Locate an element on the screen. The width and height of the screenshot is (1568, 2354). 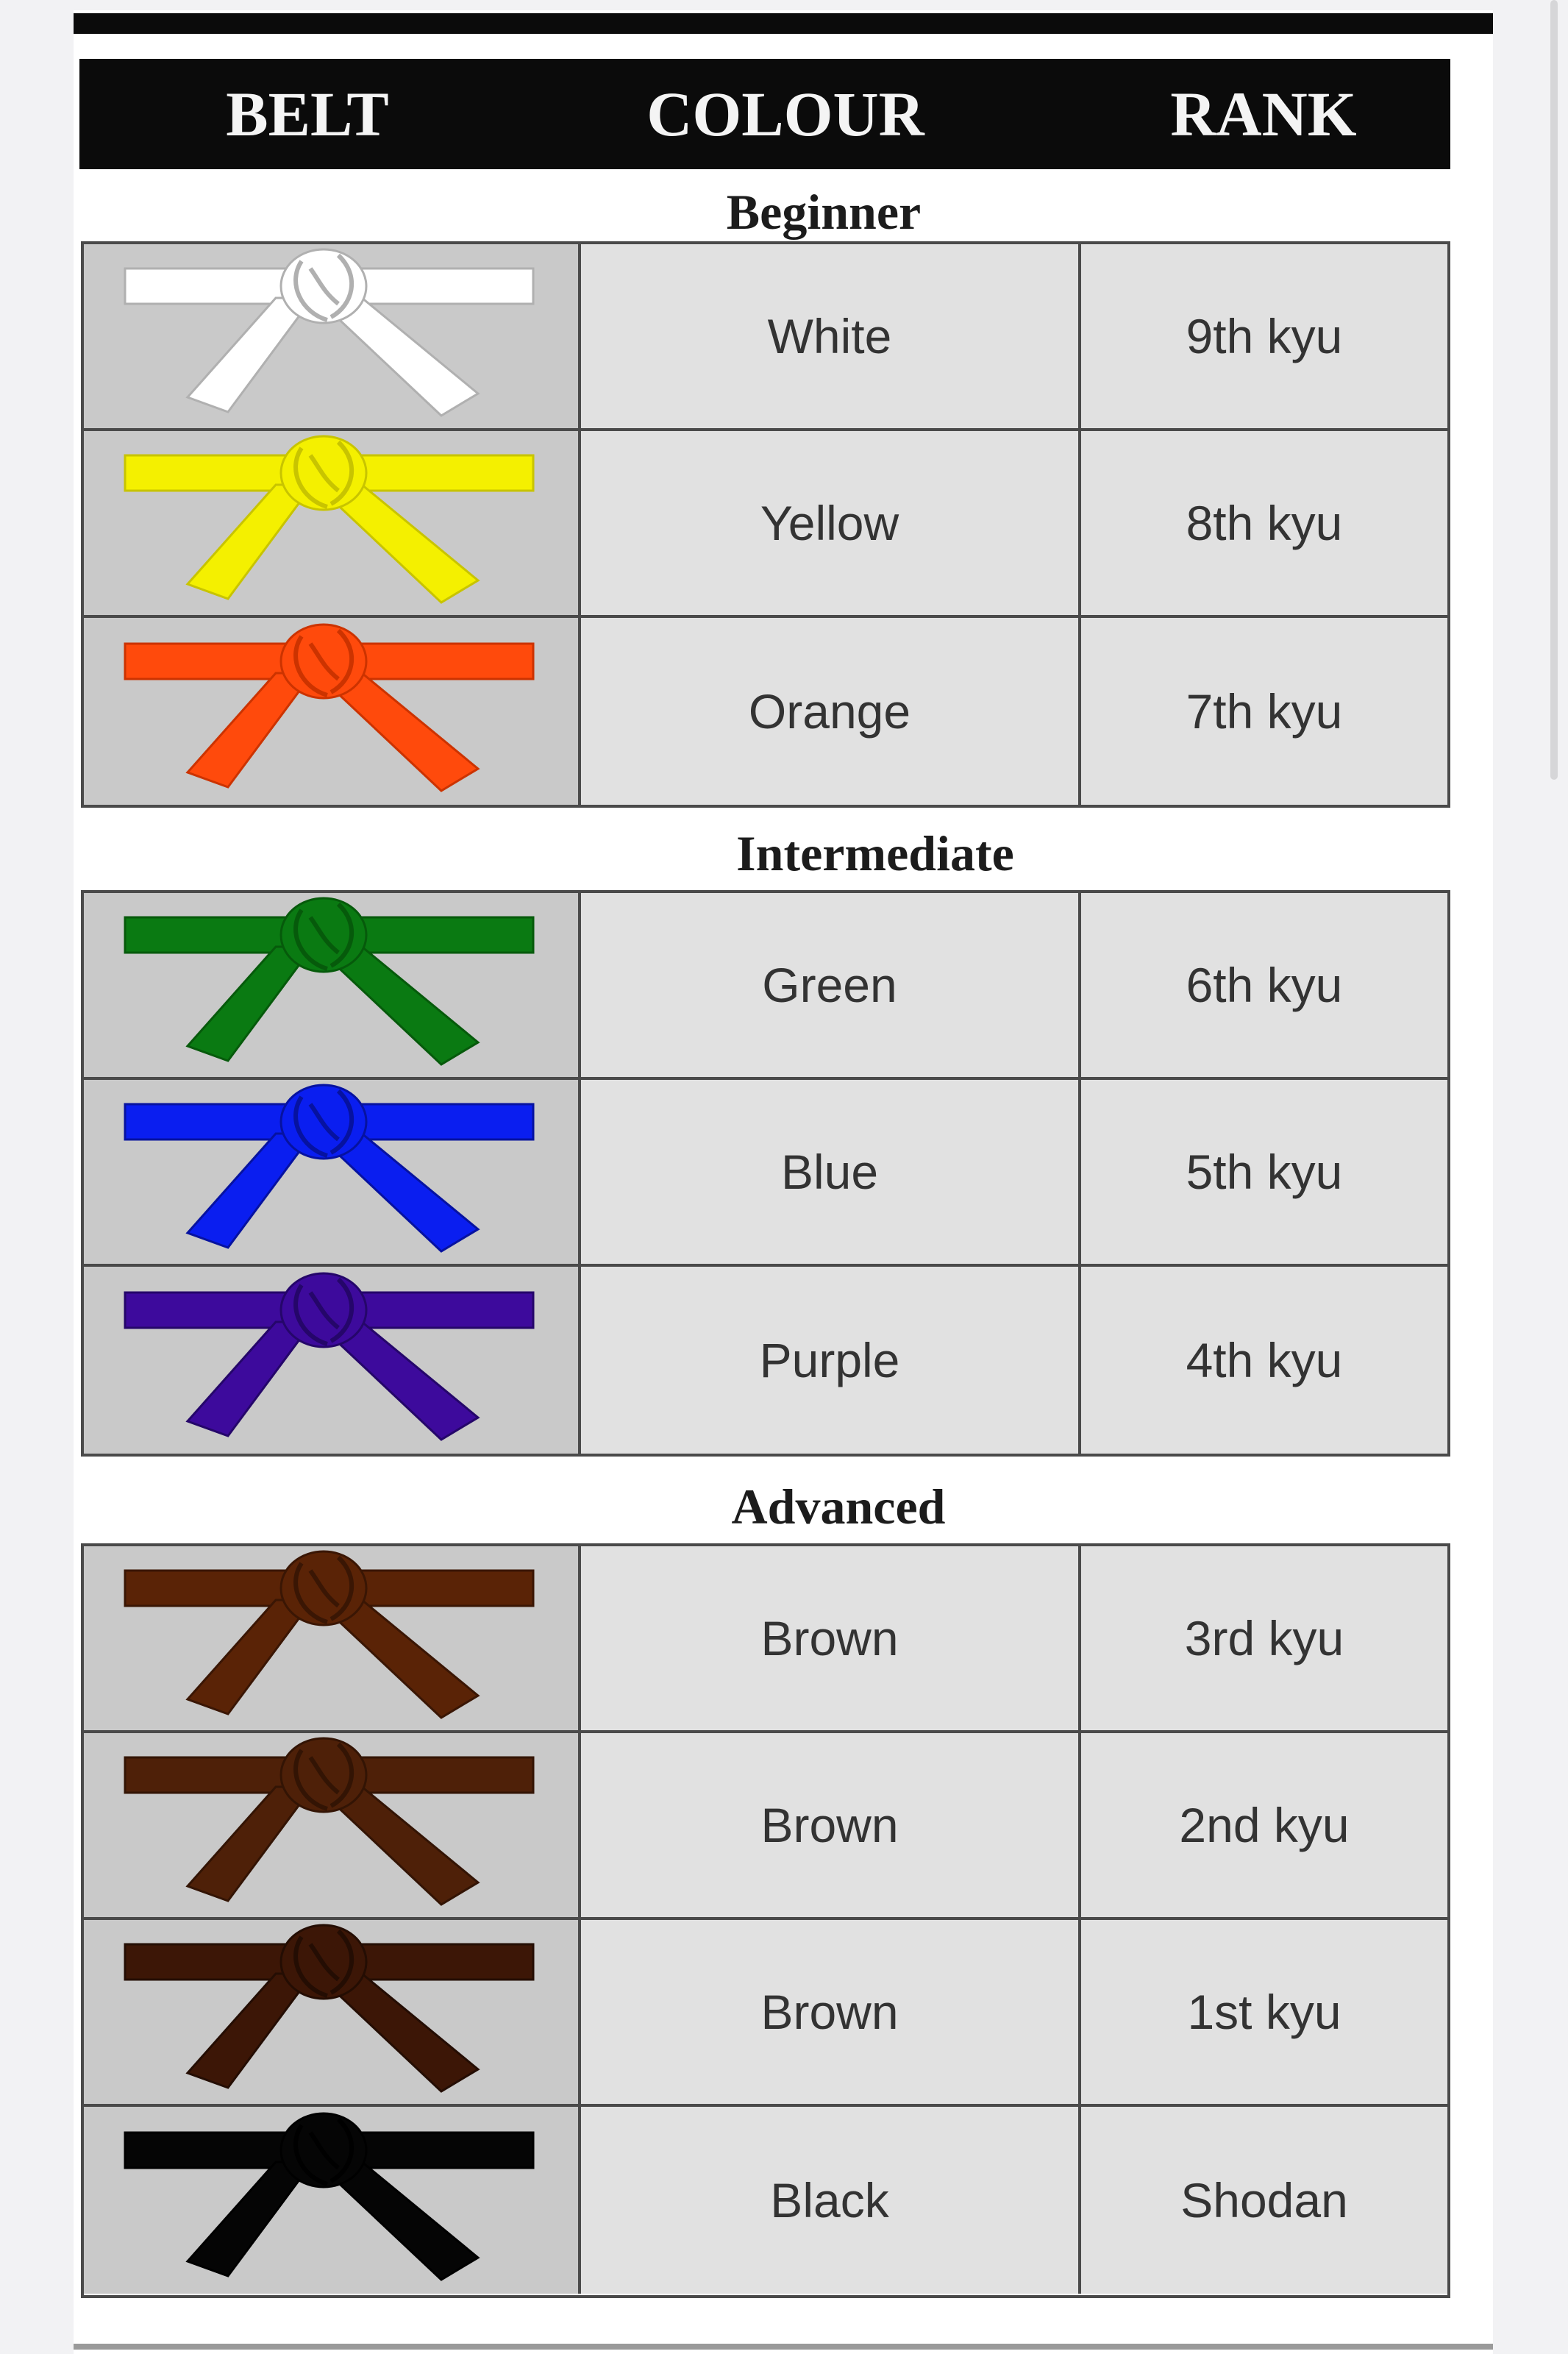
blue-belt-icon is located at coordinates (331, 1172).